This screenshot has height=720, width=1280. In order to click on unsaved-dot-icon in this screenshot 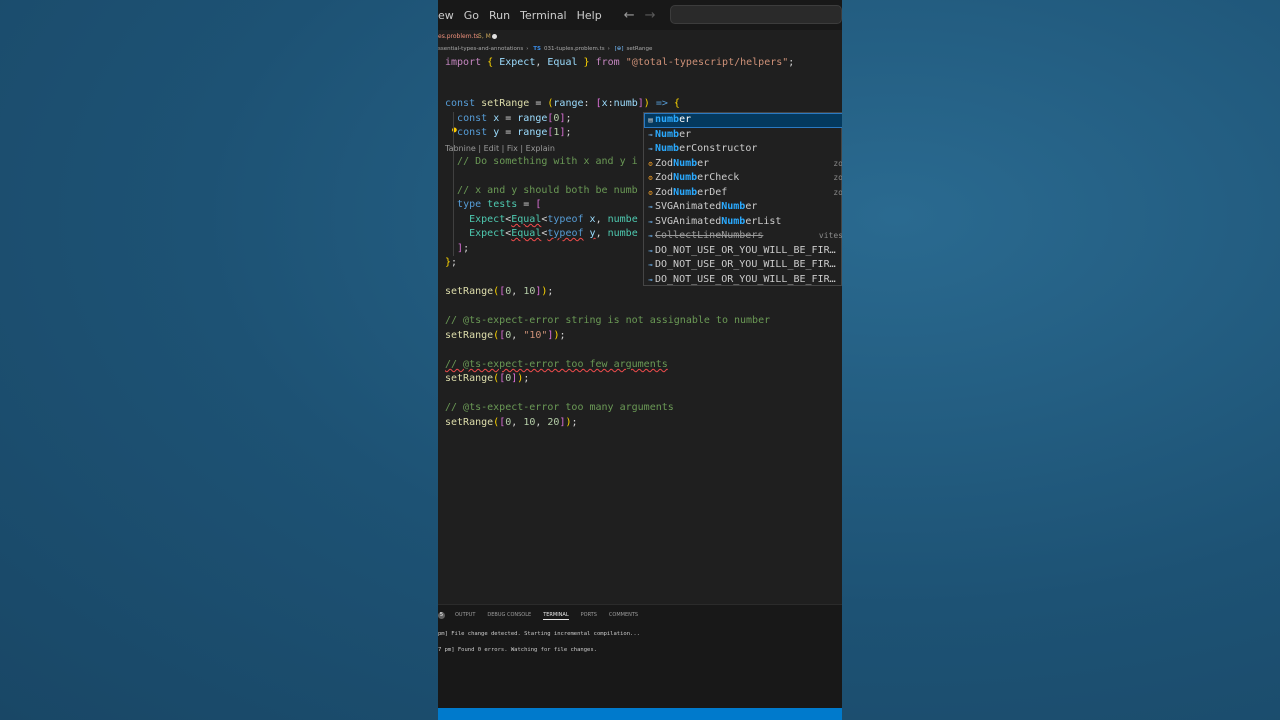, I will do `click(494, 36)`.